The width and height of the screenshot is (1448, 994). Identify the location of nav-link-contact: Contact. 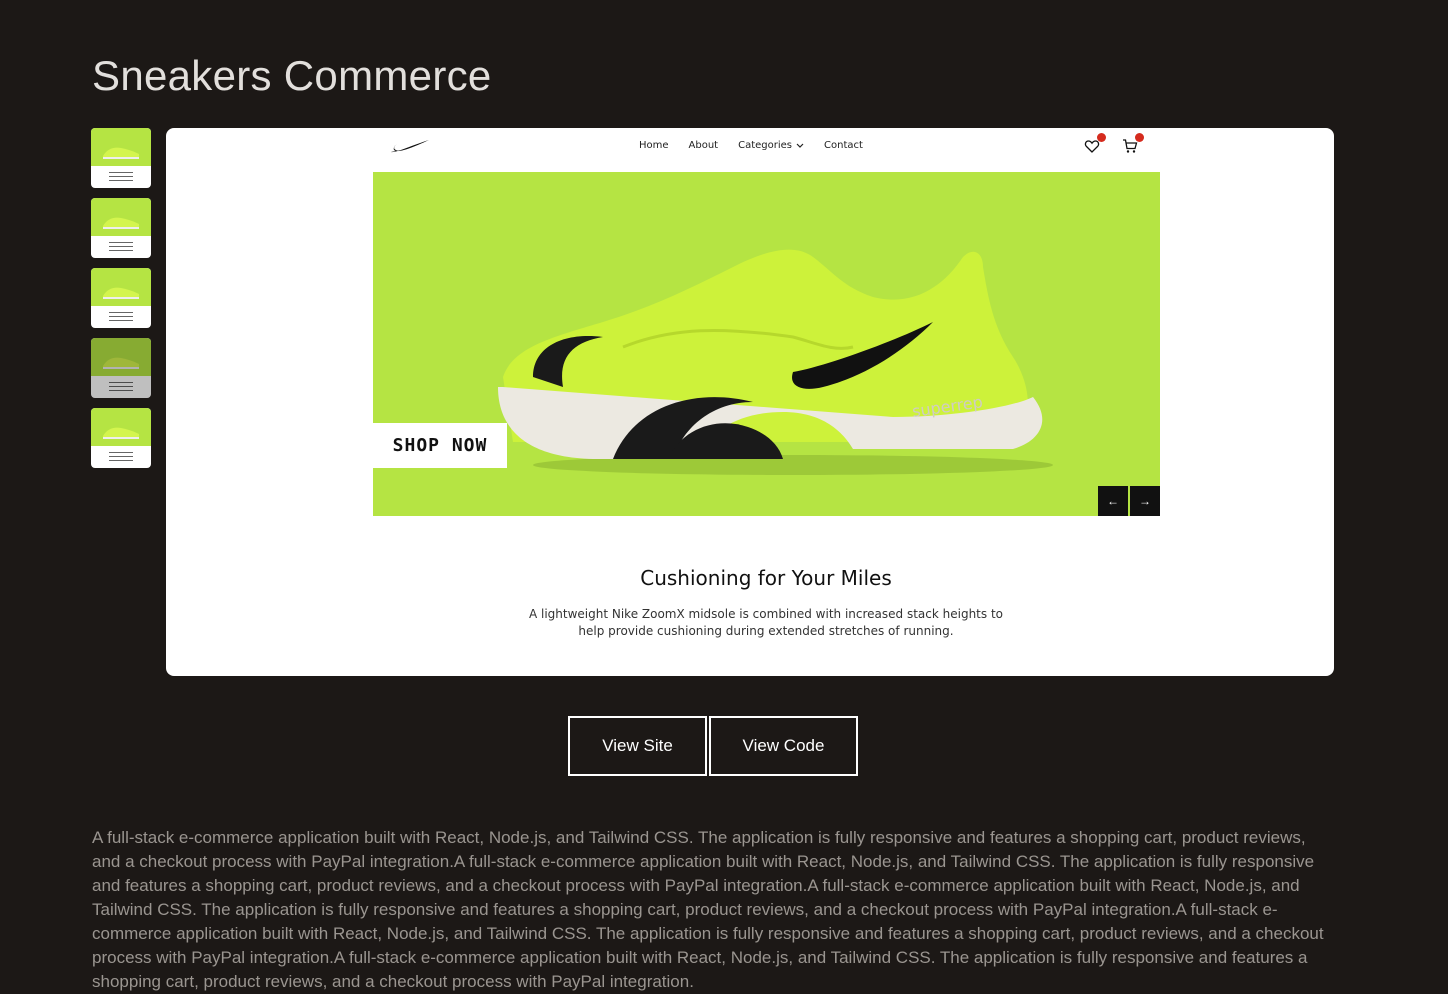
(843, 145).